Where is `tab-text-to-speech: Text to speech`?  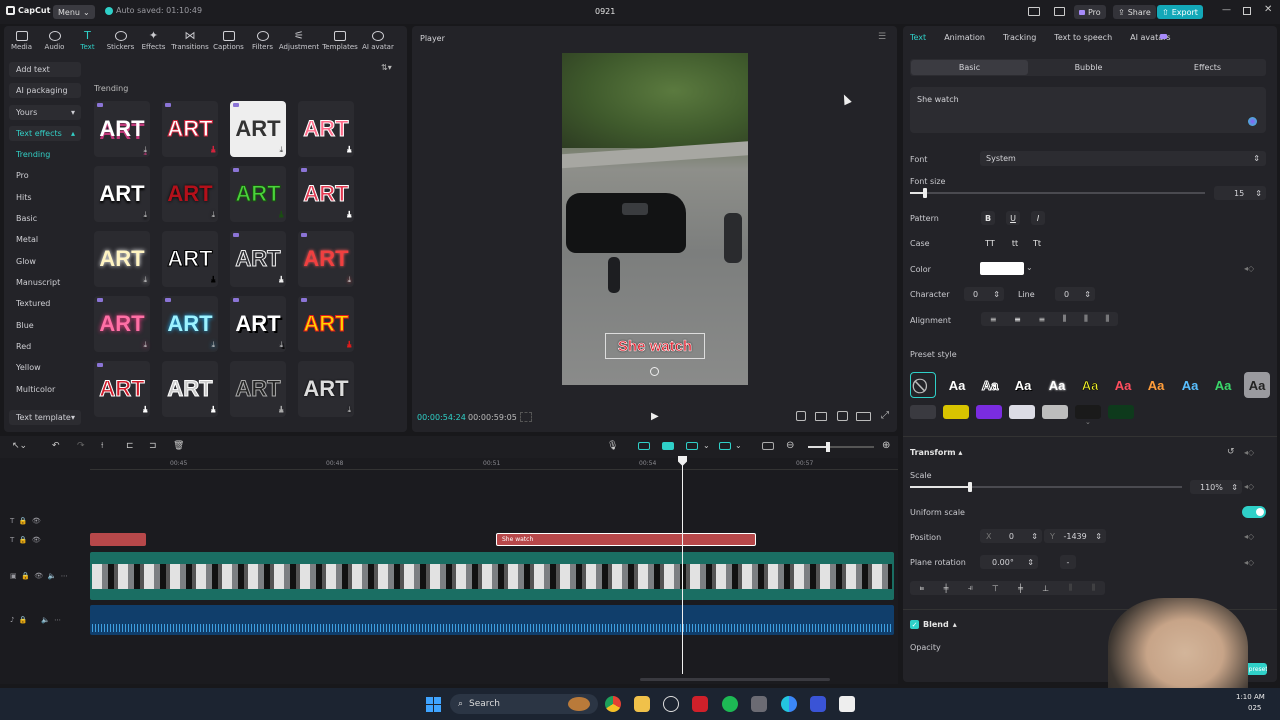
tab-text-to-speech: Text to speech is located at coordinates (1083, 37).